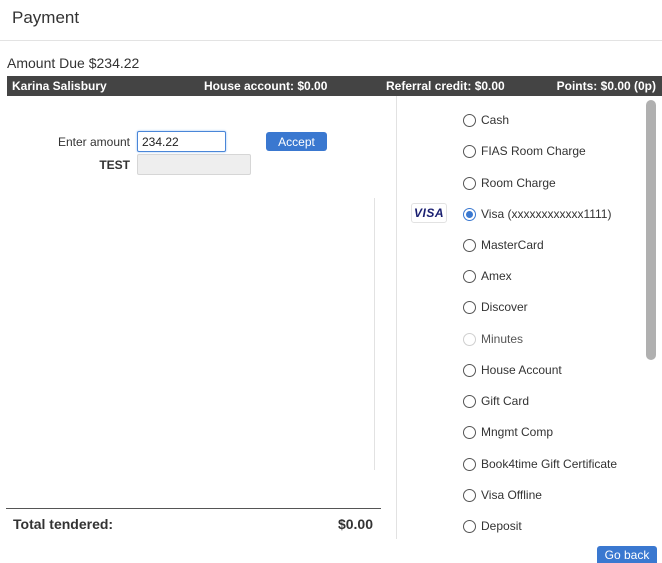  Describe the element at coordinates (114, 165) in the screenshot. I see `test-label: TEST` at that location.